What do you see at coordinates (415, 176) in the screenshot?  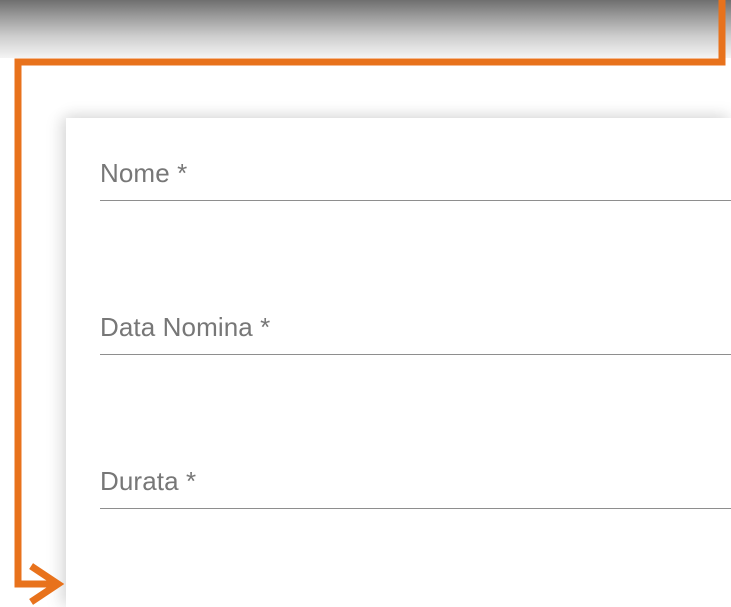 I see `nome-field: Nome *` at bounding box center [415, 176].